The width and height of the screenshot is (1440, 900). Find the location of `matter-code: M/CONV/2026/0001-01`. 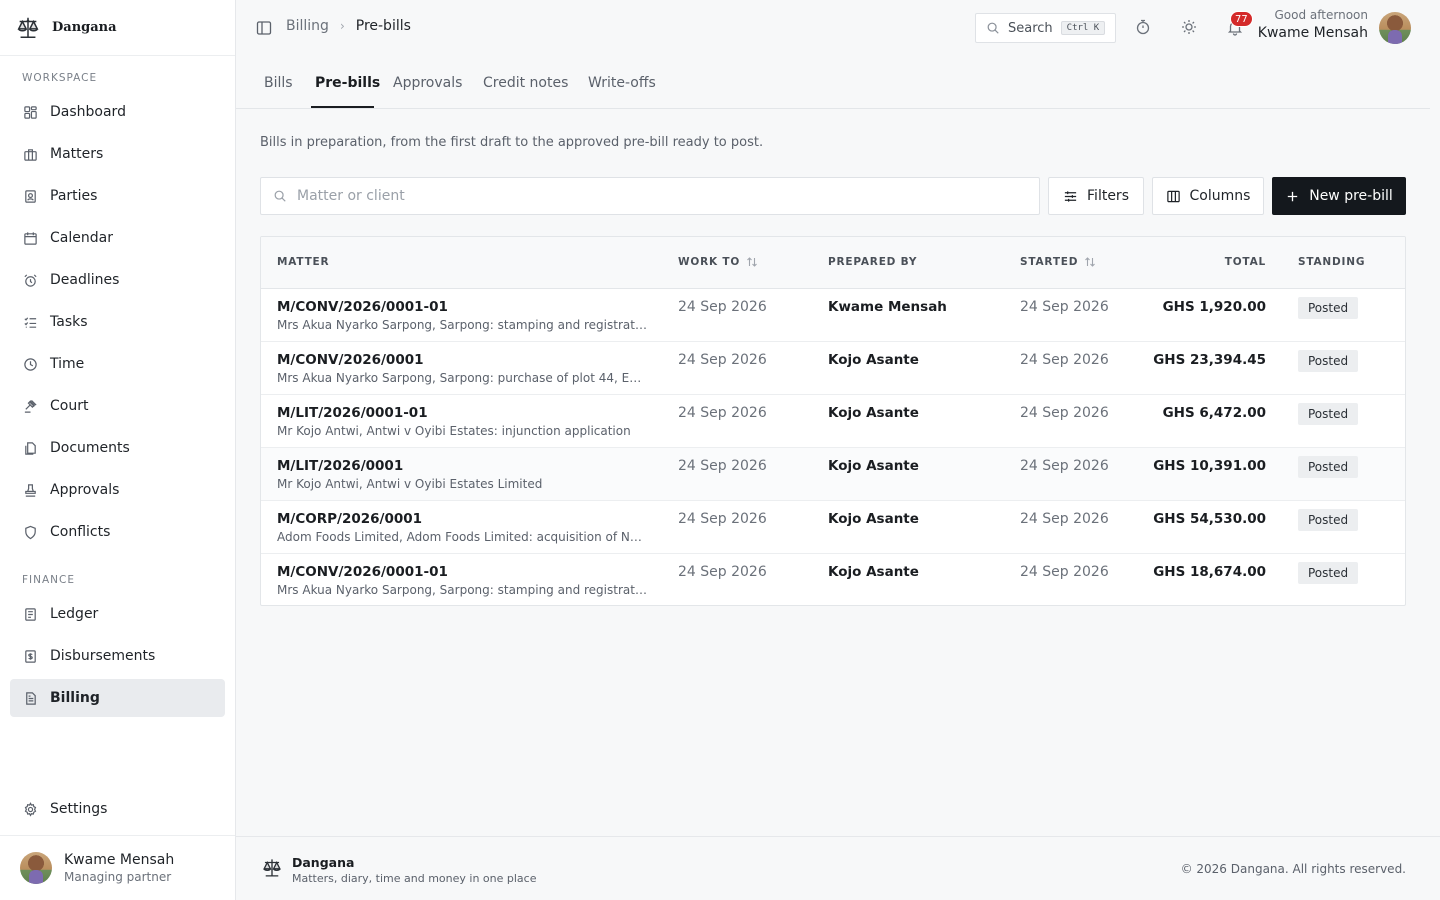

matter-code: M/CONV/2026/0001-01 is located at coordinates (362, 572).